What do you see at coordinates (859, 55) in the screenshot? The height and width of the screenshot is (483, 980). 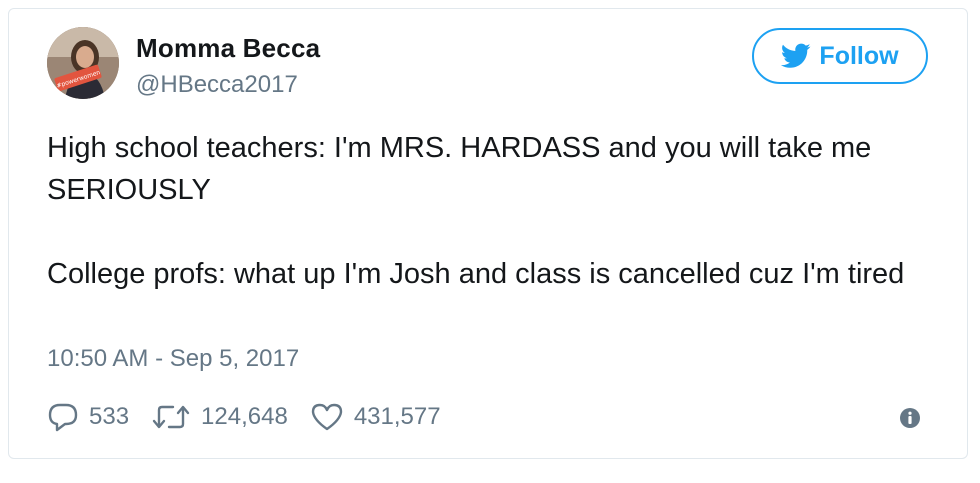 I see `follow-button-label: Follow` at bounding box center [859, 55].